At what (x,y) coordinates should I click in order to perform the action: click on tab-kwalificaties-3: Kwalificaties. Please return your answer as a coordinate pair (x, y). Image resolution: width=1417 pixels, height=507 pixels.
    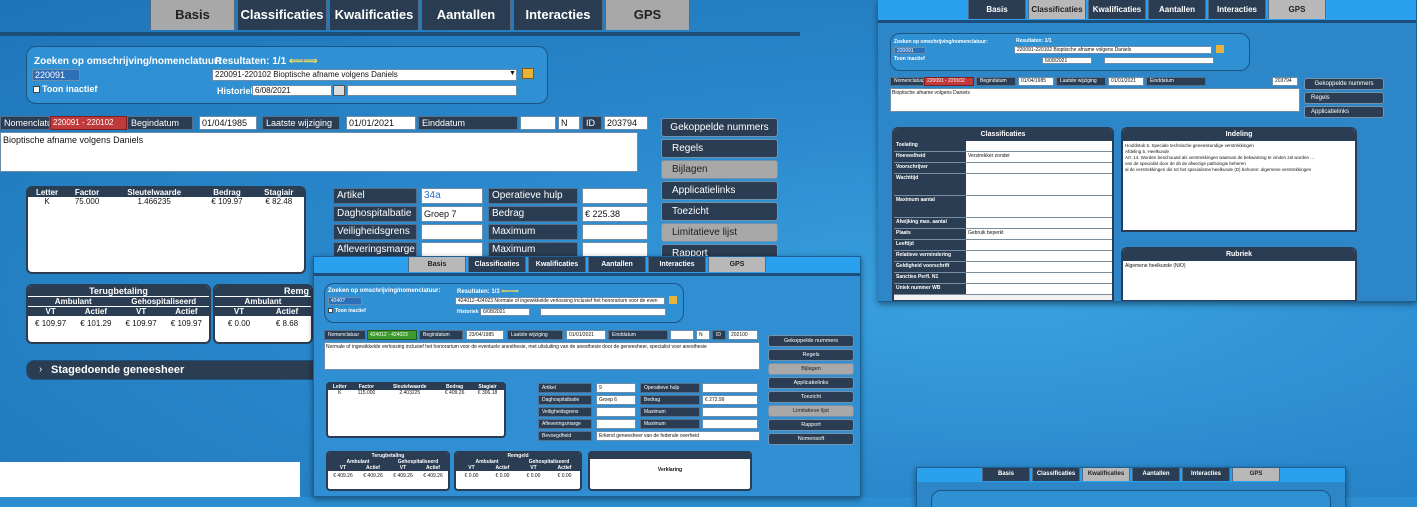
    Looking at the image, I should click on (1117, 9).